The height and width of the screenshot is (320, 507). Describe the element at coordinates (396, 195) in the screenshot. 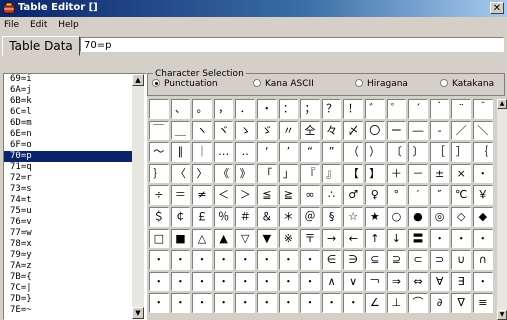

I see `char-cell: °` at that location.